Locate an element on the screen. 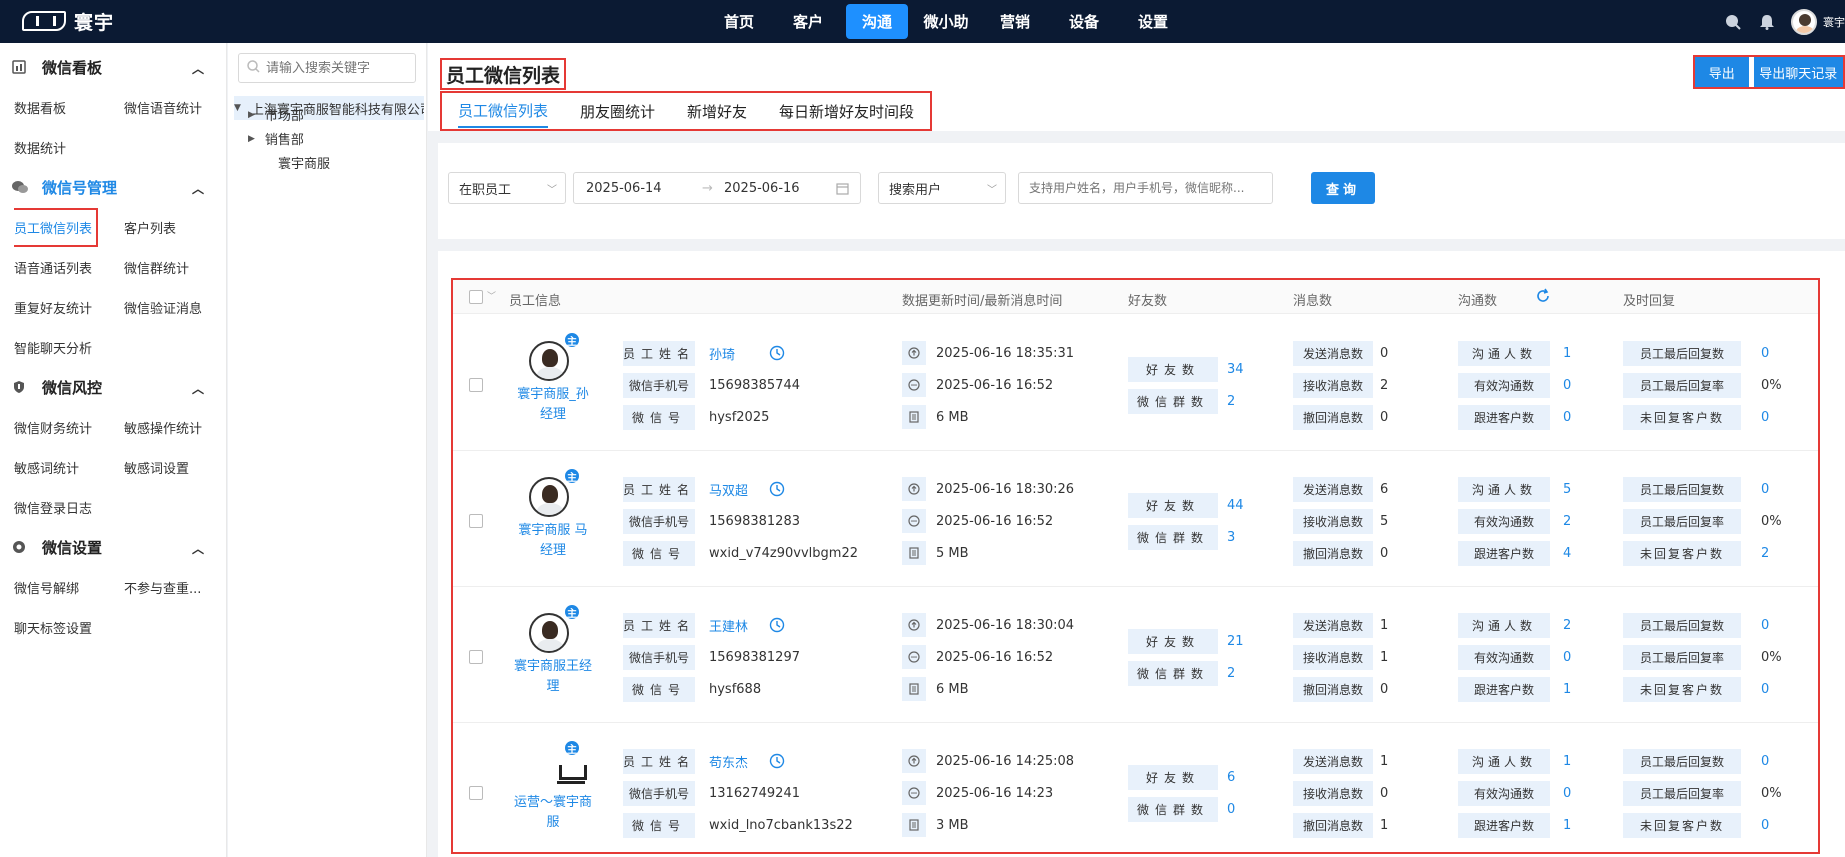  menu-item-sensitive-word-stats: 敏感词统计 is located at coordinates (69, 467).